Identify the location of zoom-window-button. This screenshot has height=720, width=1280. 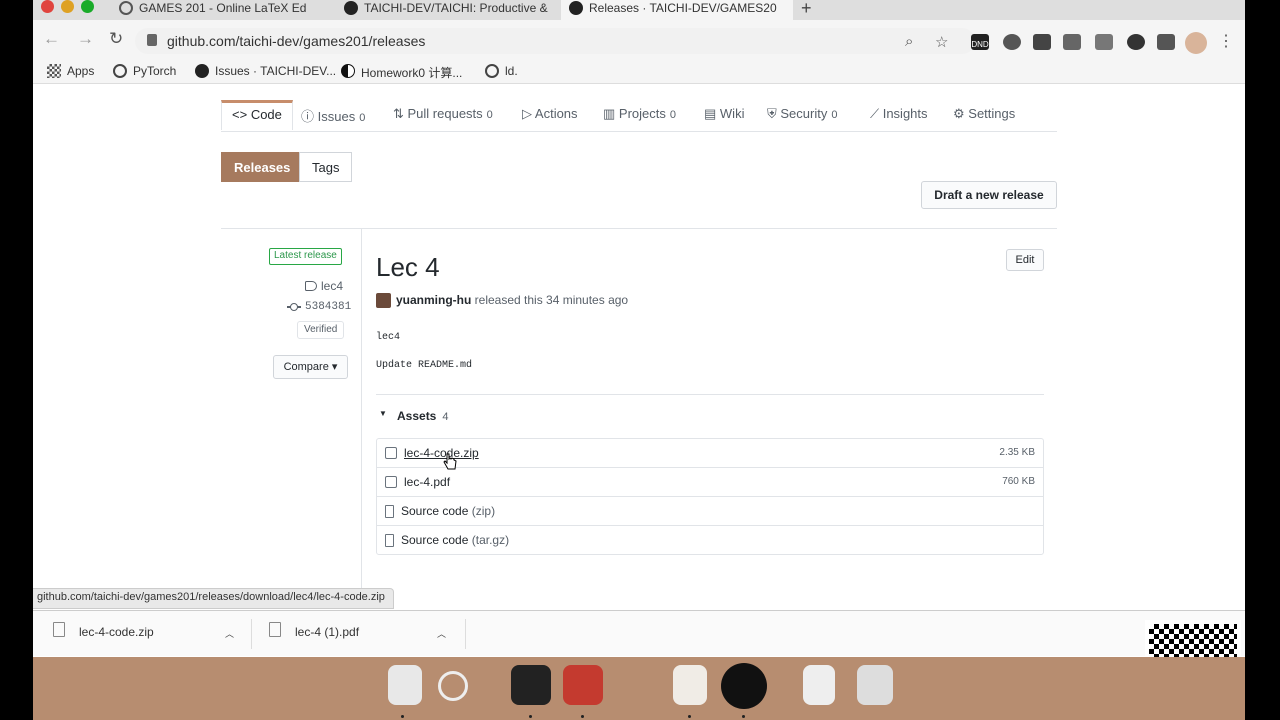
(87, 6).